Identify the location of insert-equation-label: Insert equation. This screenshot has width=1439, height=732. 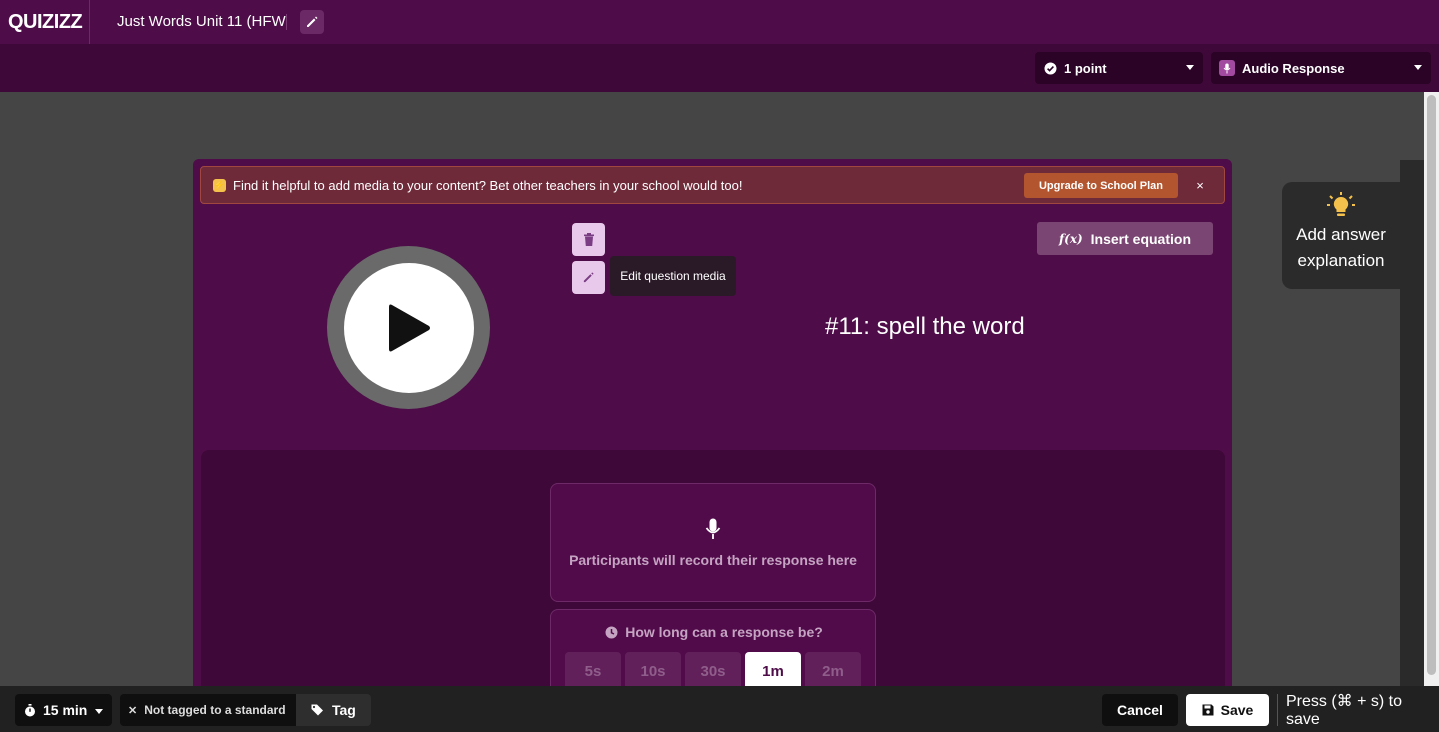
(1141, 238).